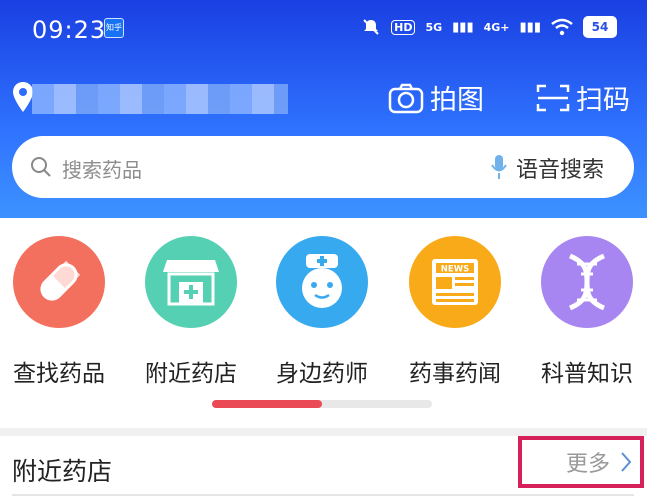 This screenshot has height=500, width=647. I want to click on category-nearby-pharmacy: 附近药店, so click(191, 312).